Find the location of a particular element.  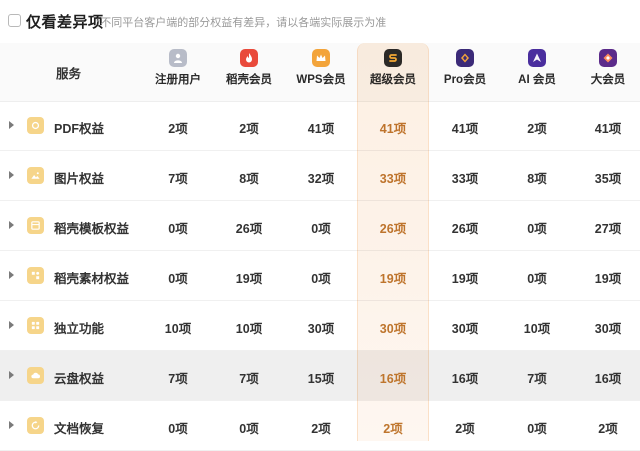

column-header-4: 超级会员 is located at coordinates (393, 68).